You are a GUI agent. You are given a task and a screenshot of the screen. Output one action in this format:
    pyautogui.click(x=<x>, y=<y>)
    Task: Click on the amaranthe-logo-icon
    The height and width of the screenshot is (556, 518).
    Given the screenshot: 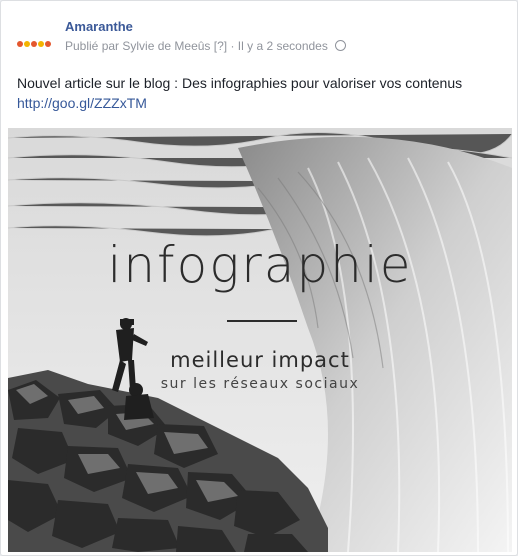 What is the action you would take?
    pyautogui.click(x=34, y=44)
    